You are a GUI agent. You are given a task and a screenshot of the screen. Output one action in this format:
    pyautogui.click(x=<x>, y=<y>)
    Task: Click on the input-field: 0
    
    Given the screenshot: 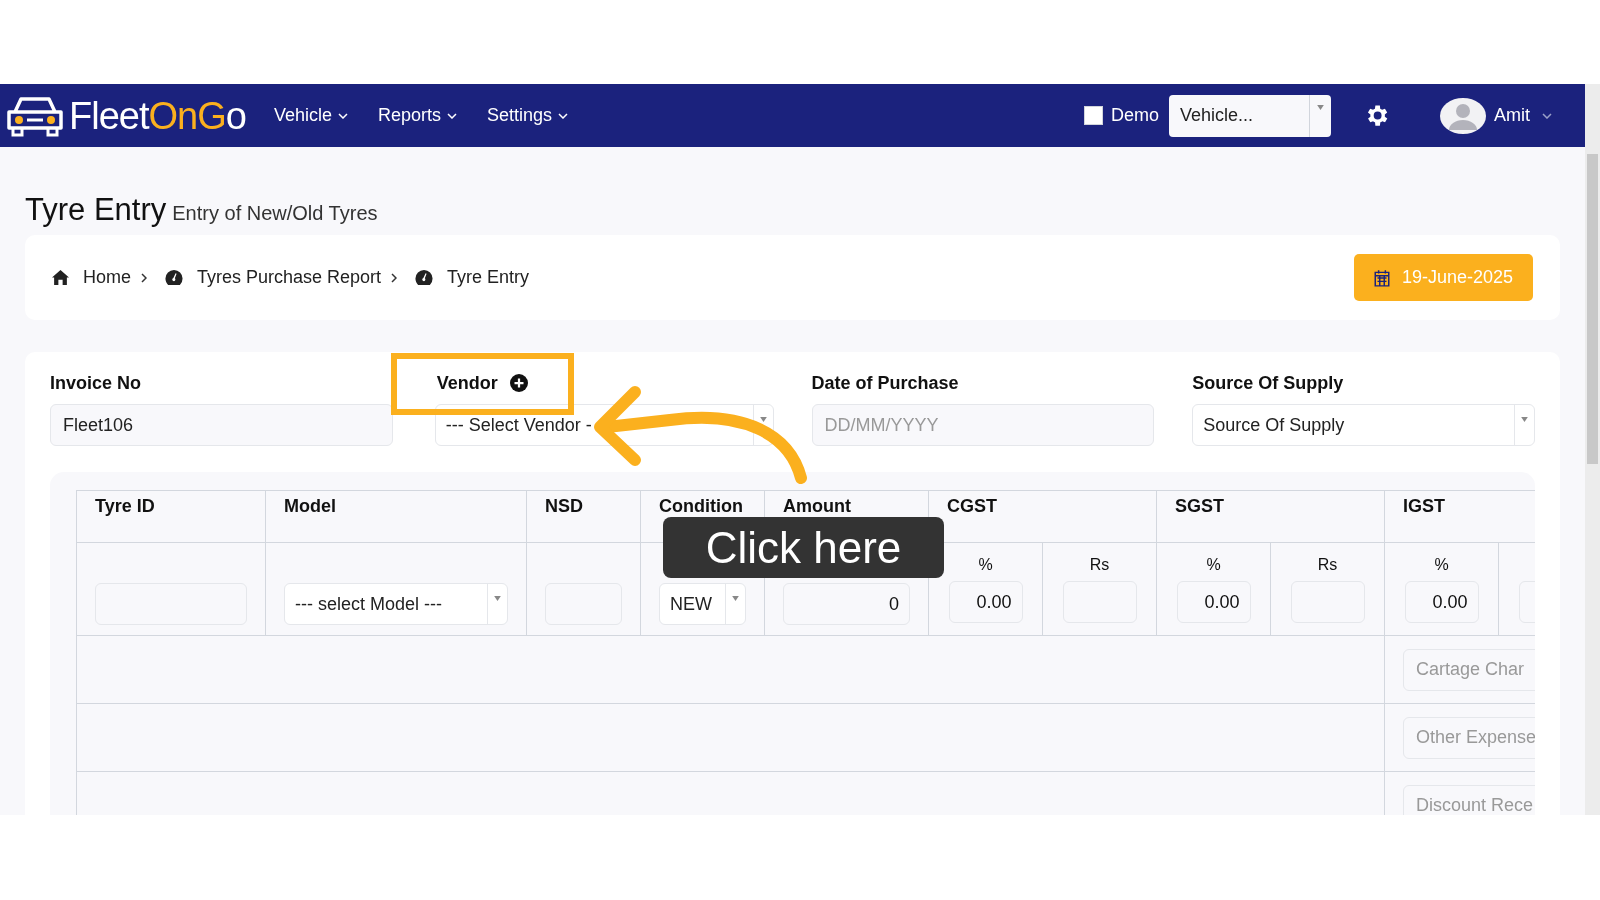 What is the action you would take?
    pyautogui.click(x=846, y=604)
    